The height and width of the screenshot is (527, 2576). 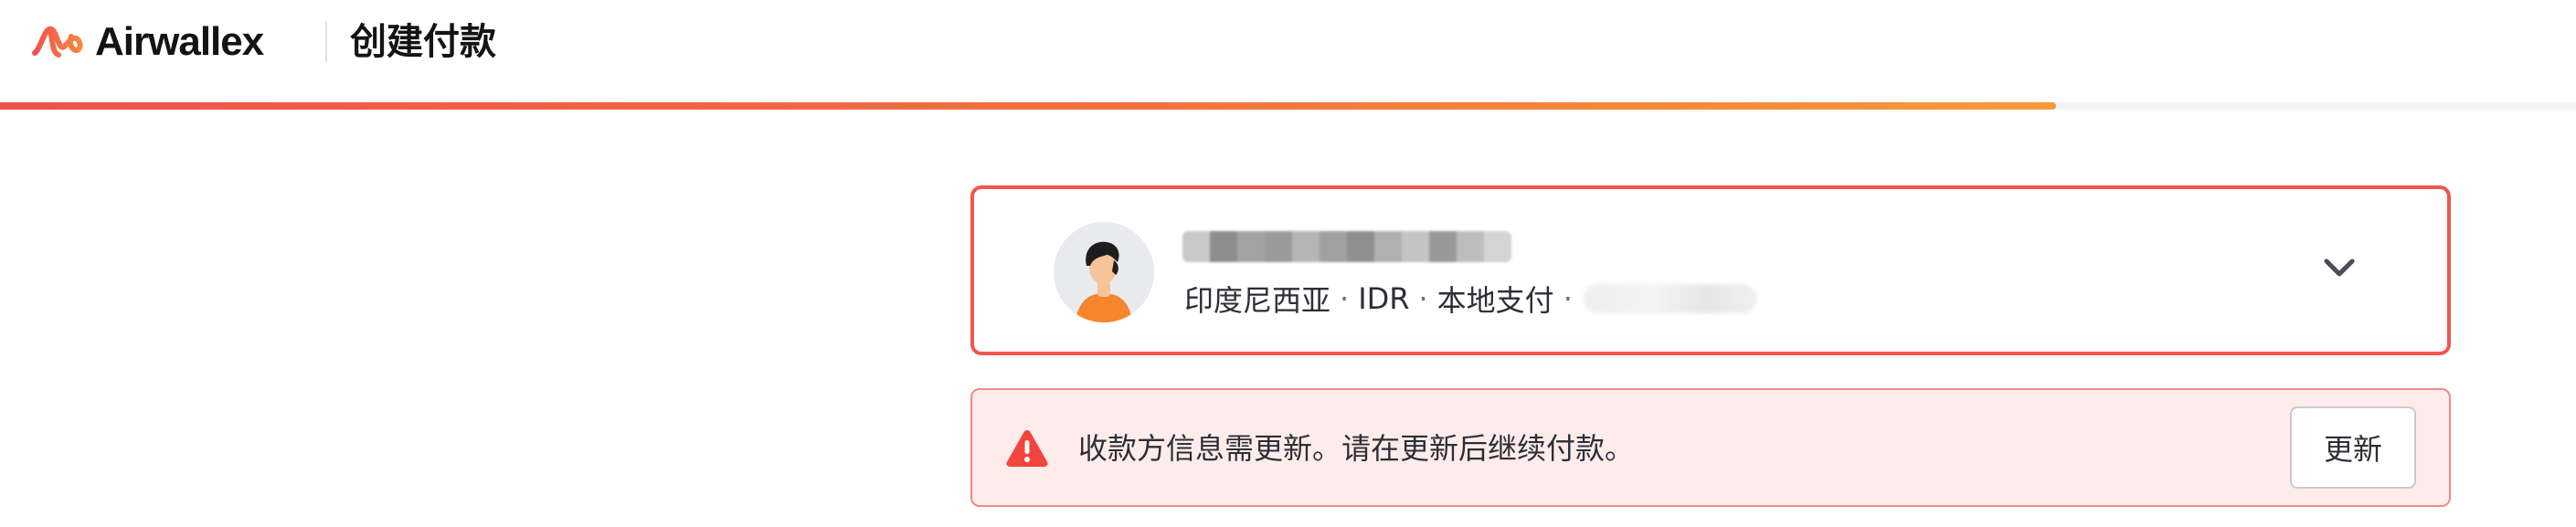 I want to click on progress-bar, so click(x=1288, y=106).